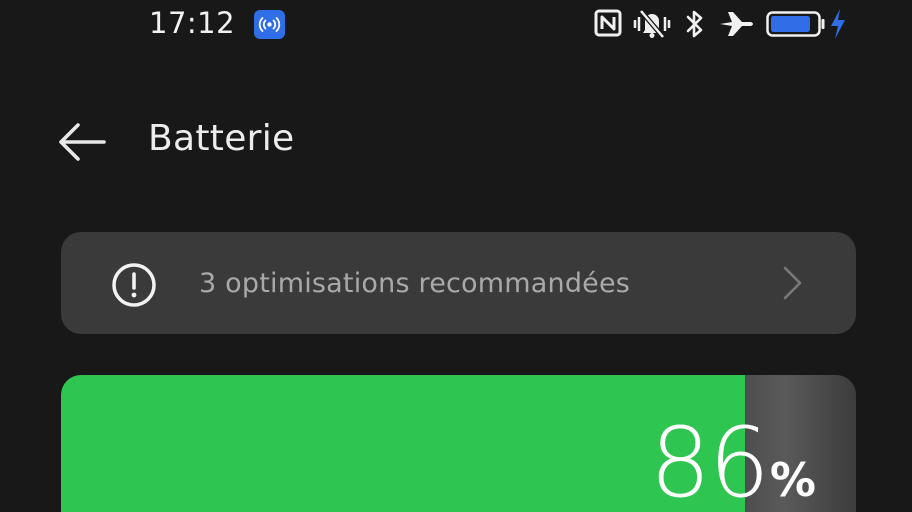 The width and height of the screenshot is (912, 512). I want to click on page-title: Batterie, so click(221, 138).